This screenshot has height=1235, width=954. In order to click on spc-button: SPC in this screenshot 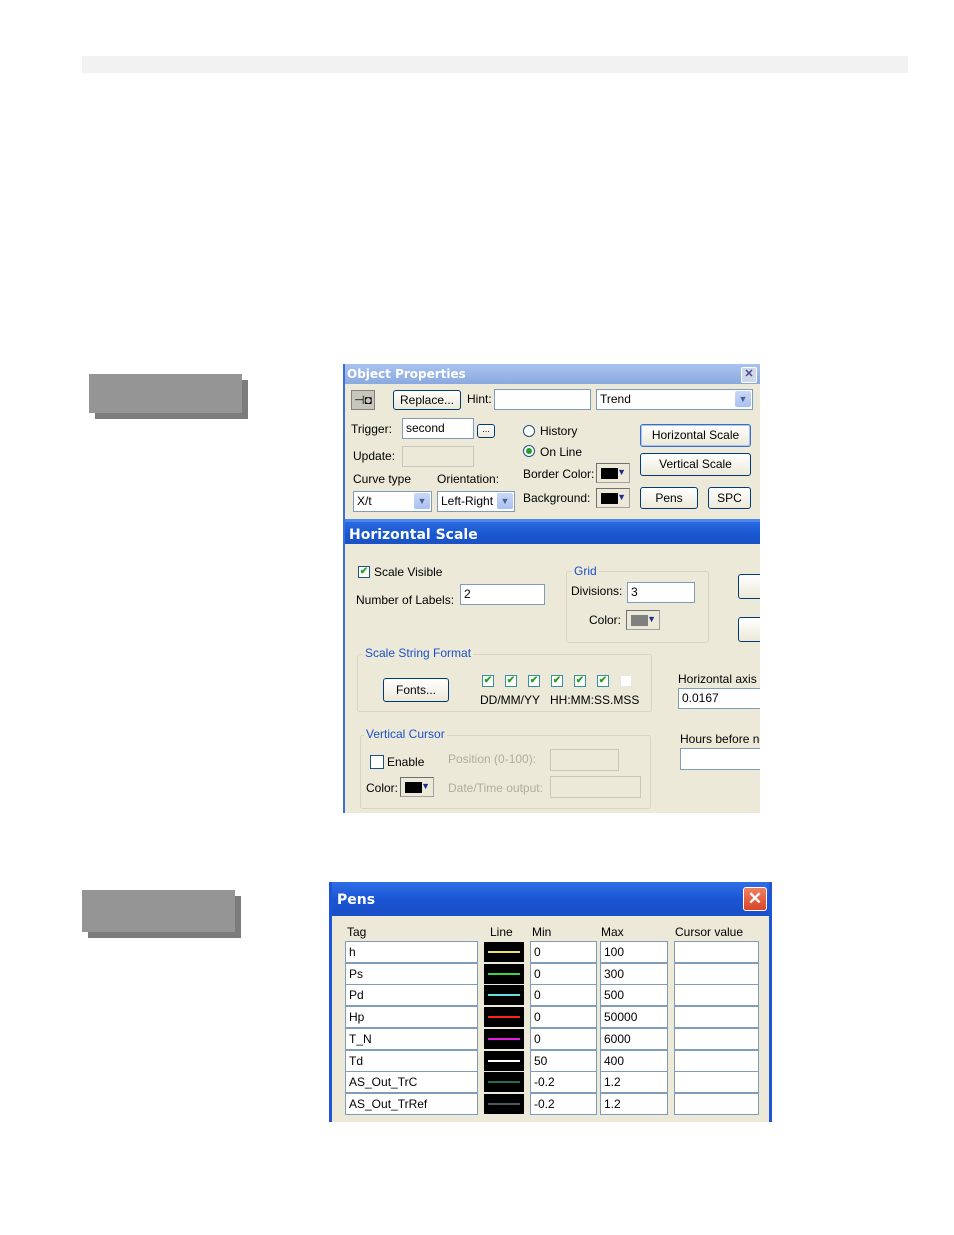, I will do `click(729, 498)`.